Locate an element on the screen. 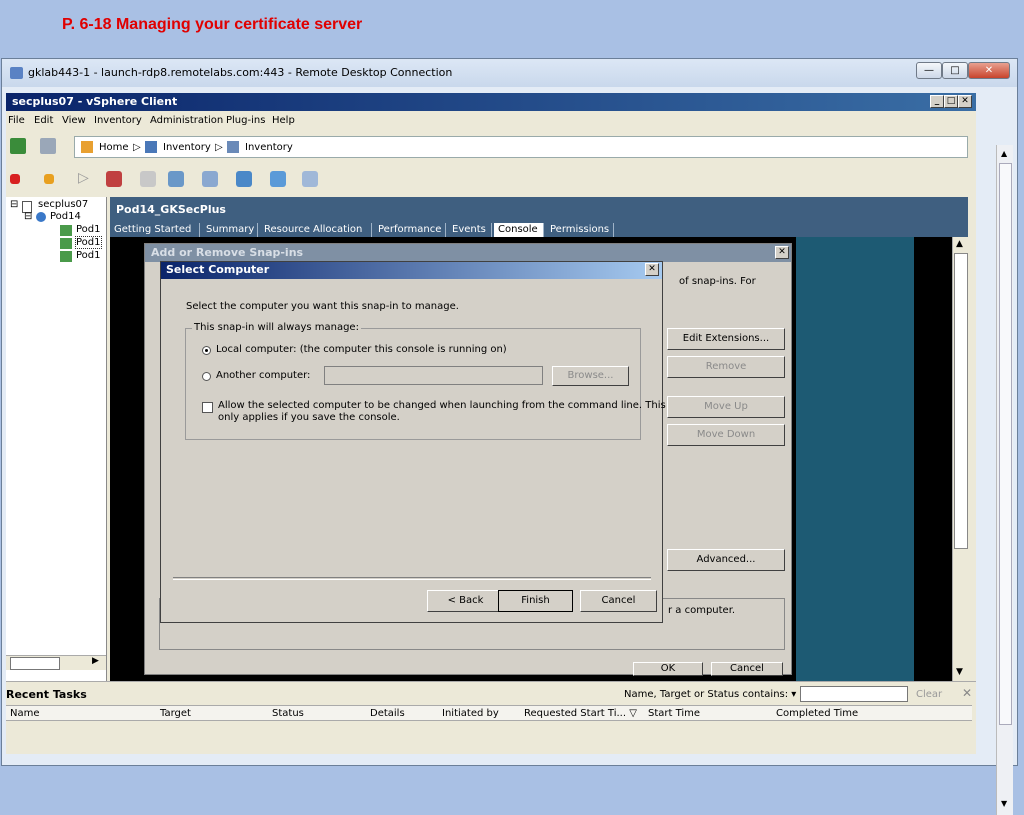 This screenshot has height=815, width=1024. forward-icon is located at coordinates (48, 146).